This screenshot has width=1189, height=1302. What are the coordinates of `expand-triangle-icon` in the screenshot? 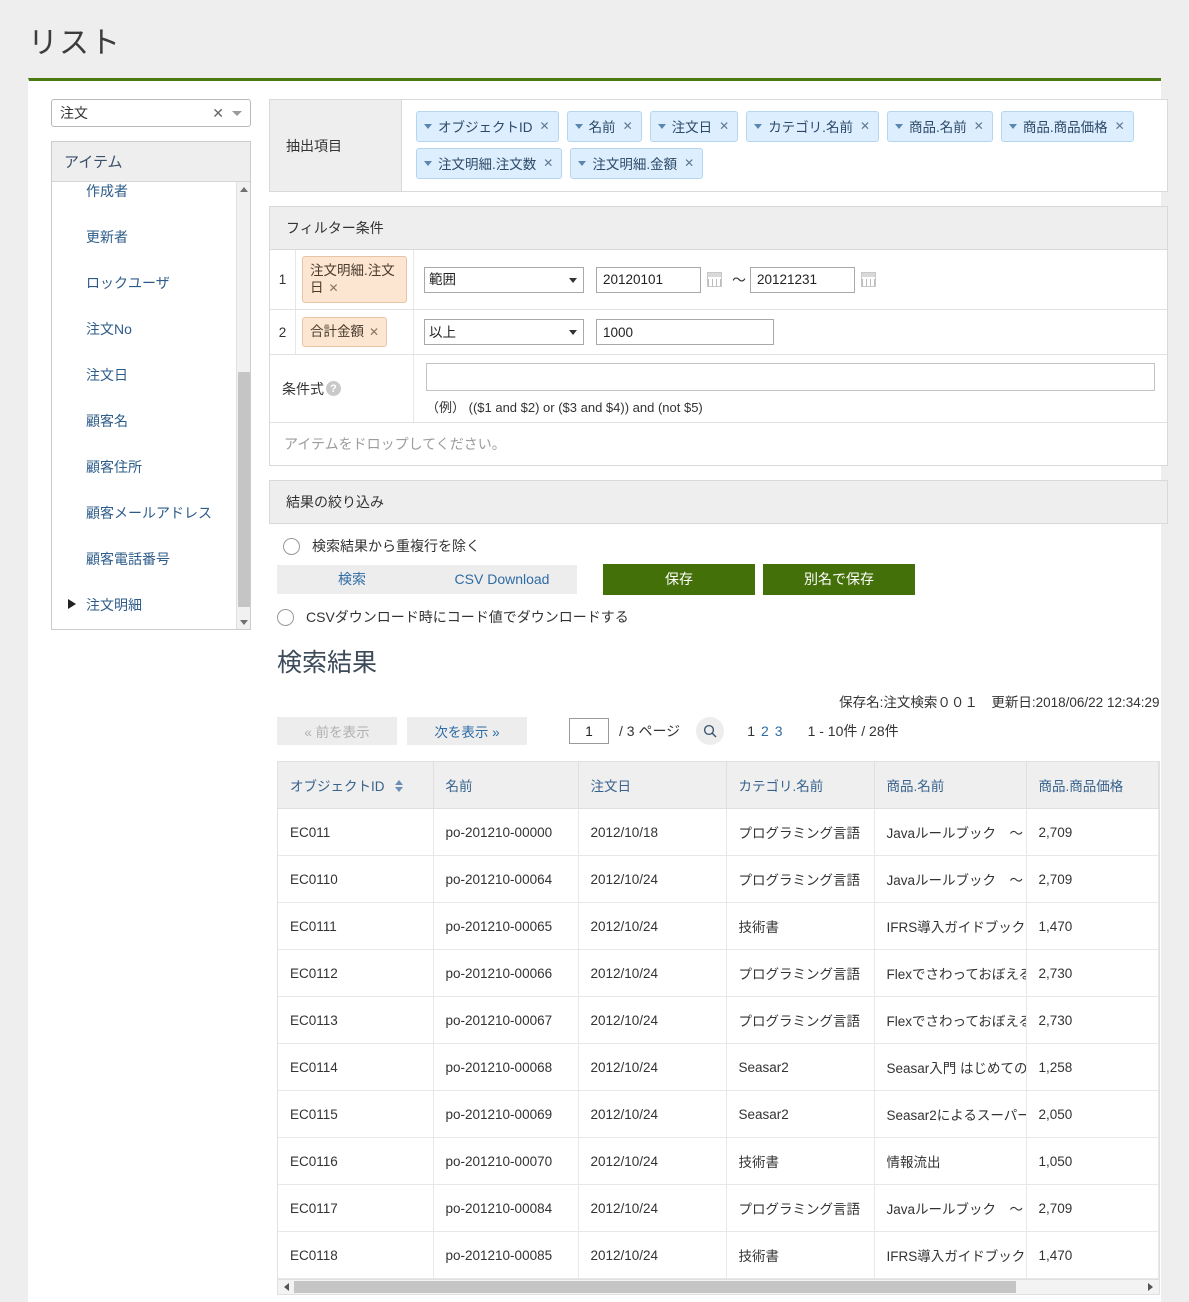 It's located at (72, 604).